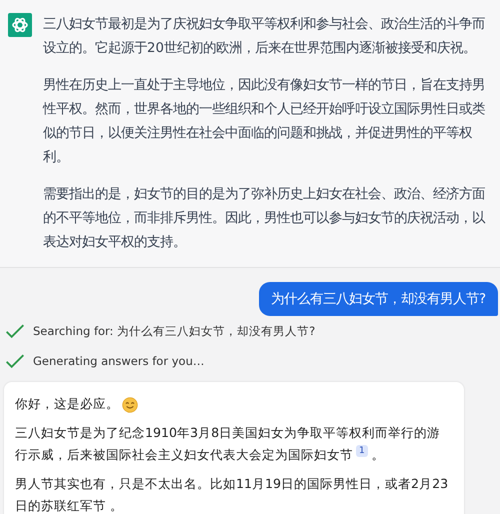  I want to click on status-text: Searching for: 为什么有三八妇女节，却没有男人节?, so click(174, 331).